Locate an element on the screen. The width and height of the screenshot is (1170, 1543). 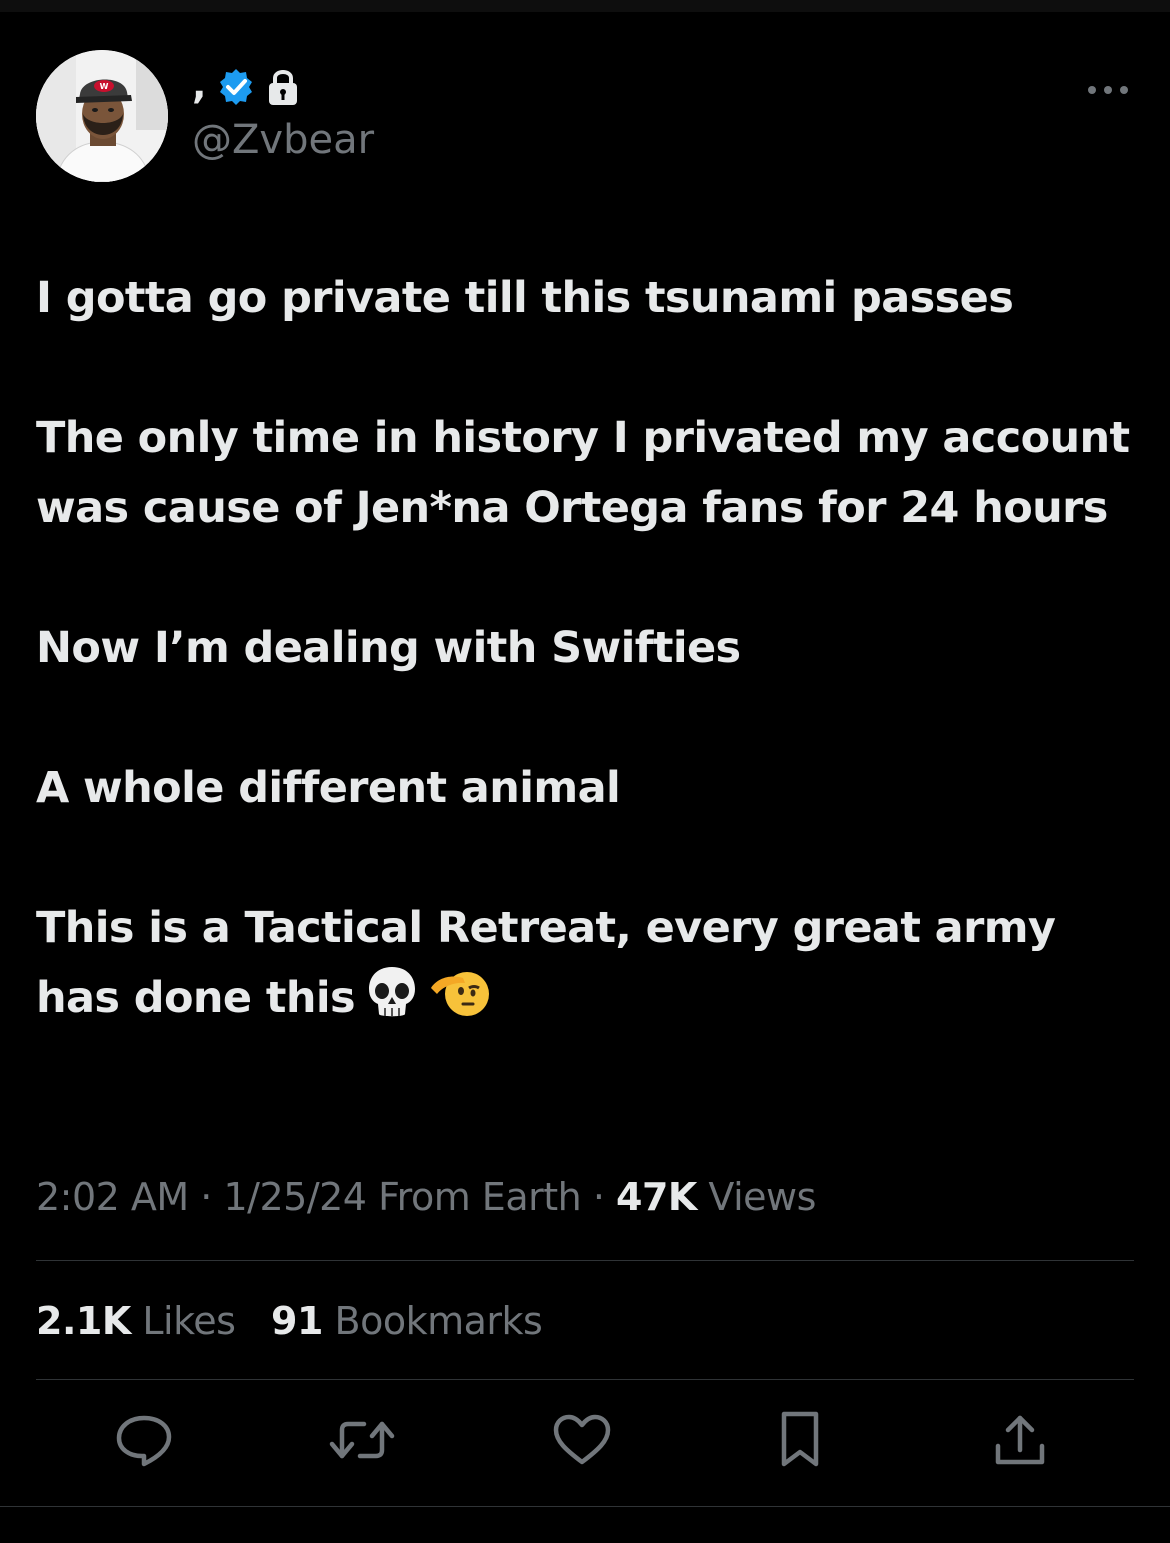
tweet-paragraph: Now I’m dealing with Swifties is located at coordinates (388, 648).